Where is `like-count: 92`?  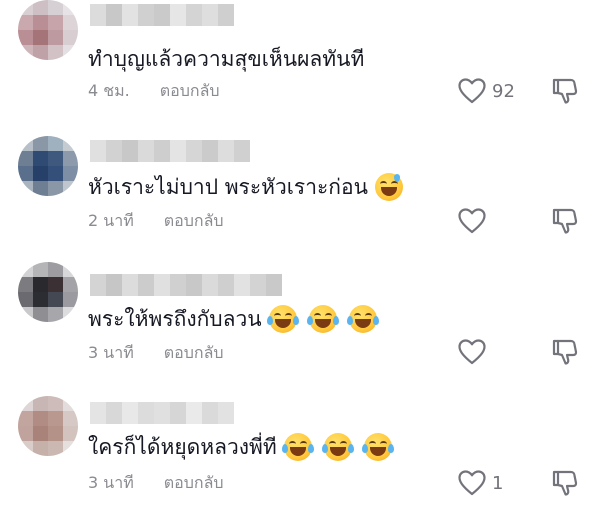
like-count: 92 is located at coordinates (503, 91).